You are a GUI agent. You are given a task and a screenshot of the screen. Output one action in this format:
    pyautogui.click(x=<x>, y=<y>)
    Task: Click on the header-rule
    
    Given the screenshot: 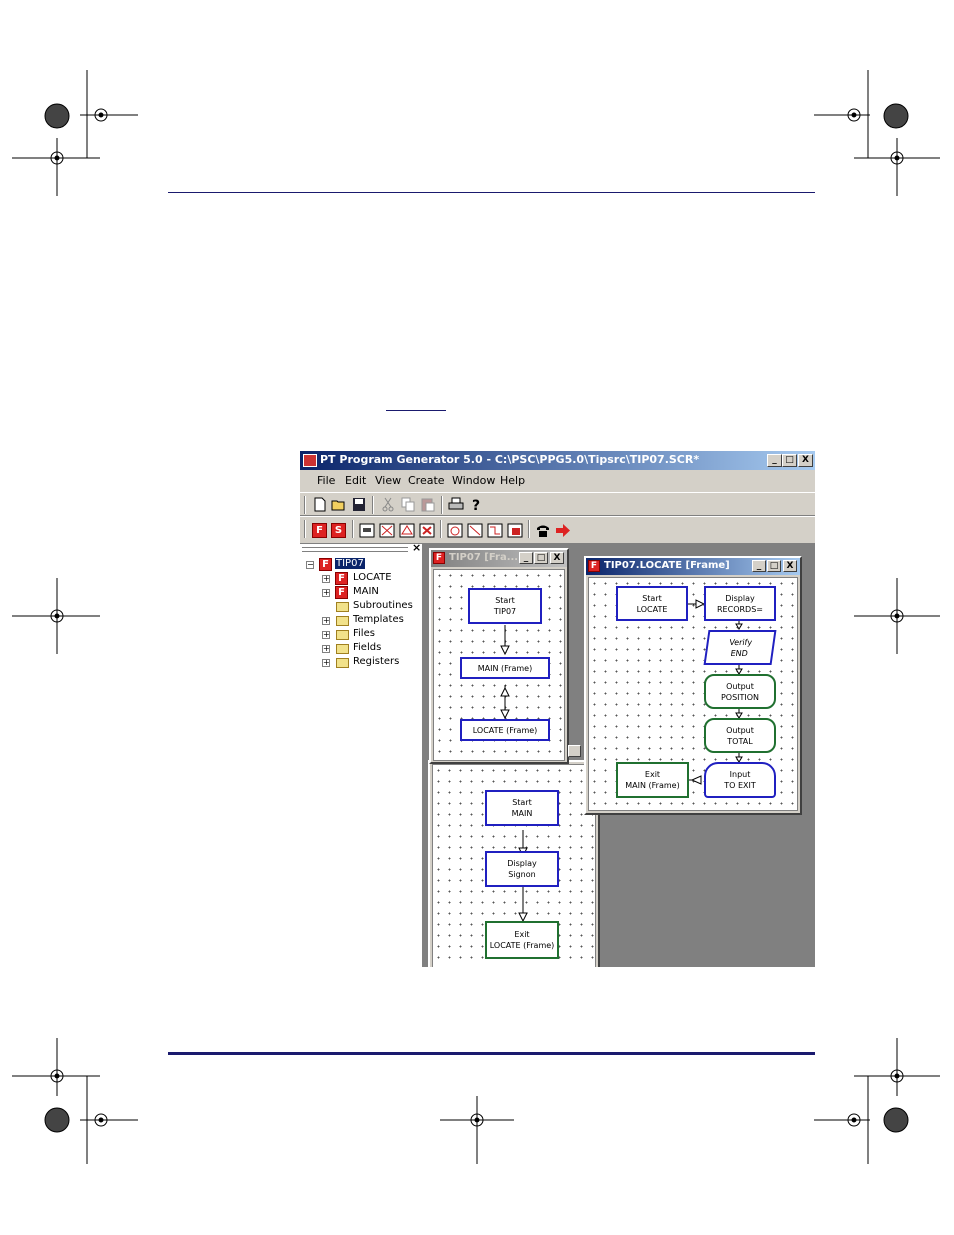 What is the action you would take?
    pyautogui.click(x=491, y=192)
    